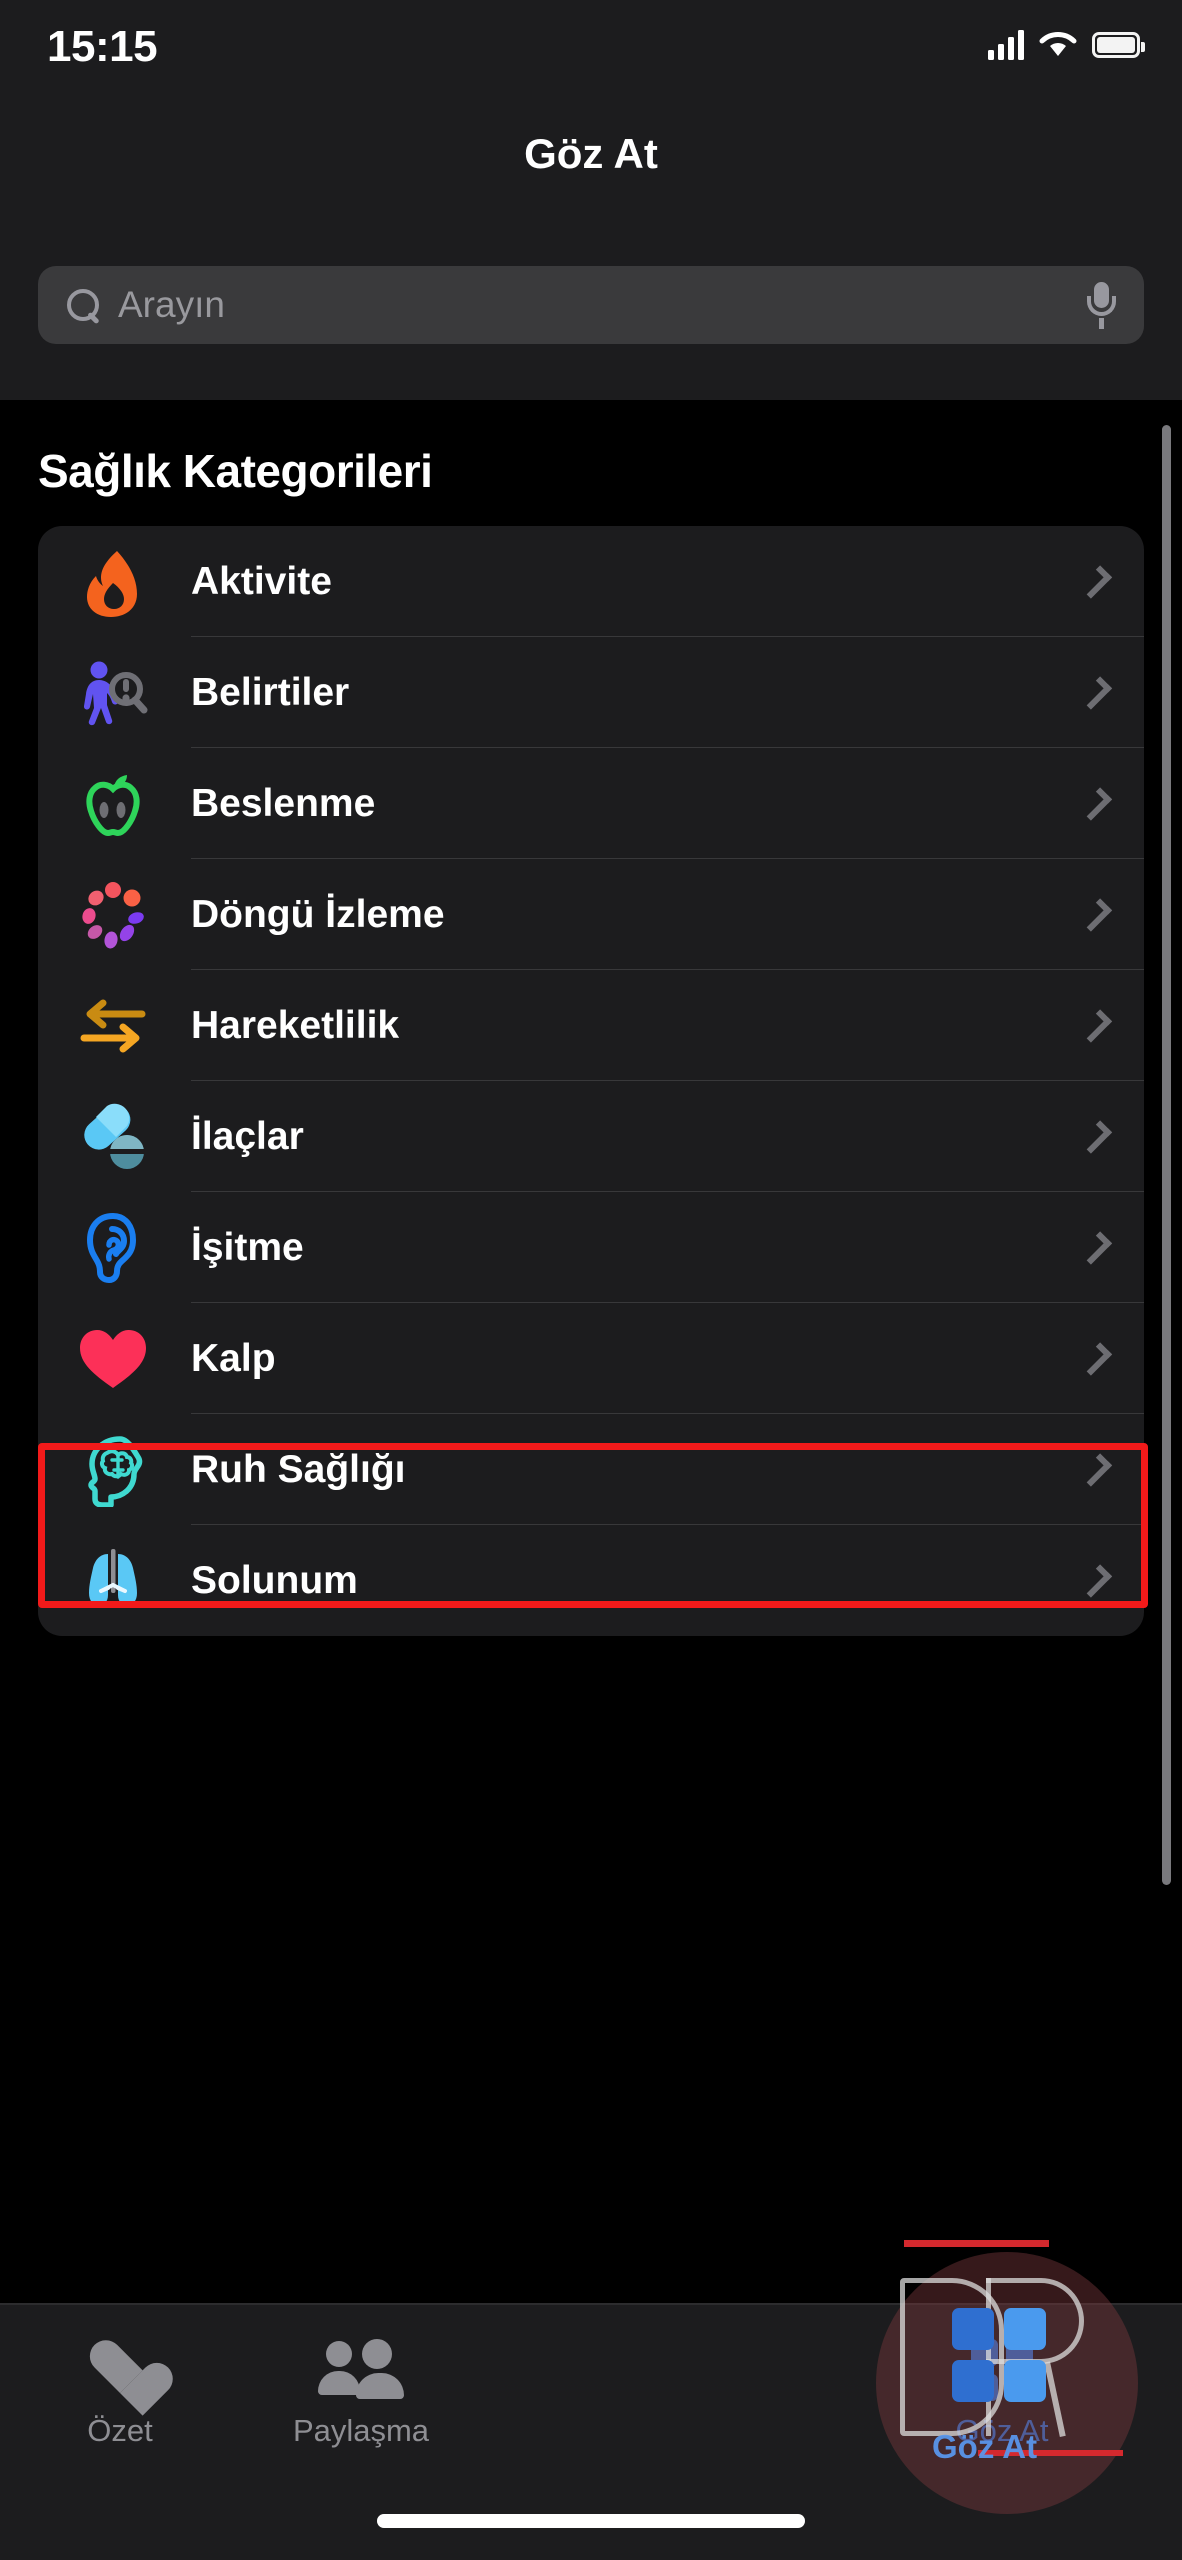 This screenshot has width=1182, height=2560. What do you see at coordinates (113, 1581) in the screenshot?
I see `lungs-icon` at bounding box center [113, 1581].